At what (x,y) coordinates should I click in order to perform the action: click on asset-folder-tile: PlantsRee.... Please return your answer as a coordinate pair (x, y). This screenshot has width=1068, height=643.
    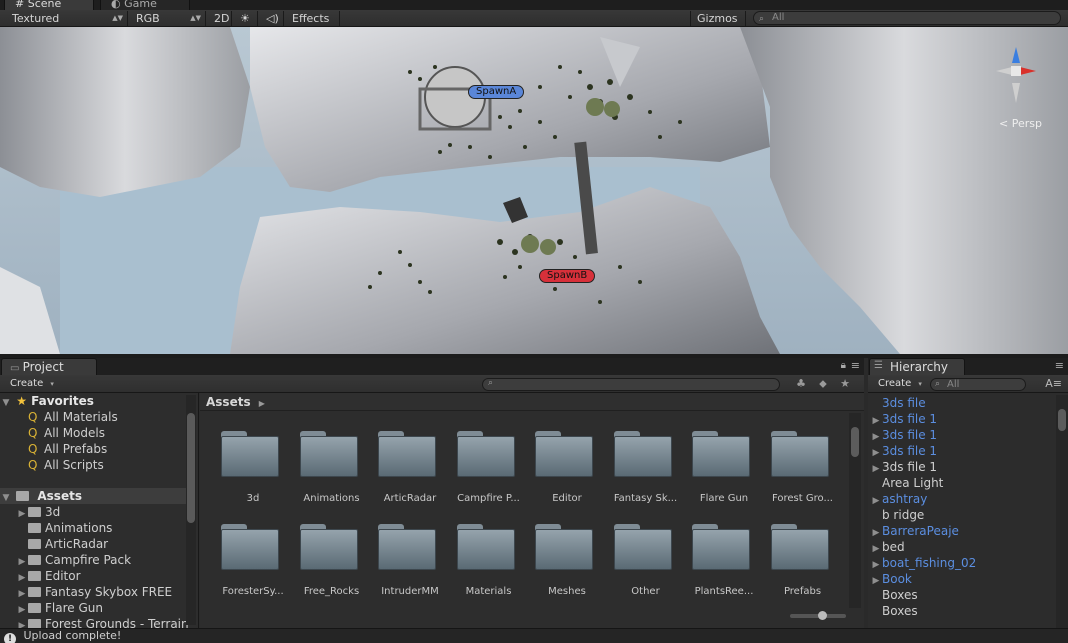
    Looking at the image, I should click on (720, 564).